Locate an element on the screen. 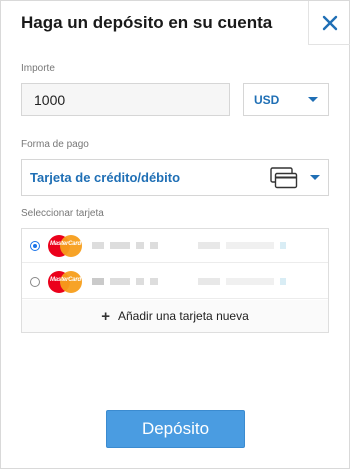 The height and width of the screenshot is (469, 350). payment-method-value: Tarjeta de crédito/débito is located at coordinates (105, 177).